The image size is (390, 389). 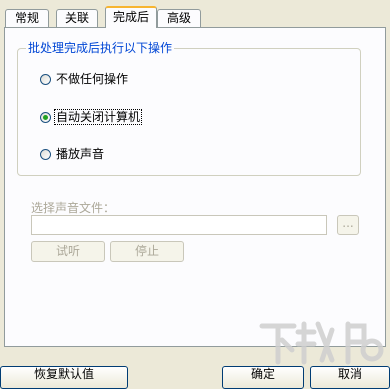 What do you see at coordinates (45, 117) in the screenshot?
I see `radio-shutdown` at bounding box center [45, 117].